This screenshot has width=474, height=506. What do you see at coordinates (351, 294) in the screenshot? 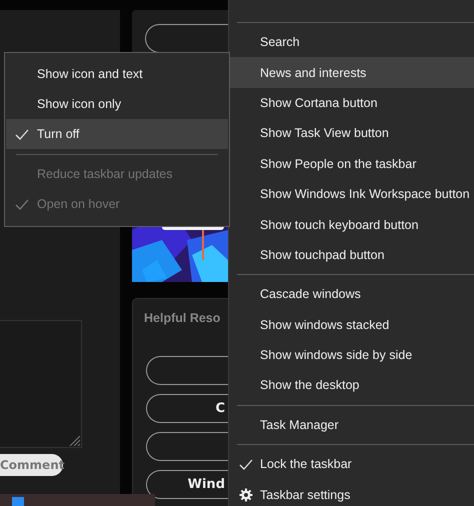
I see `menu-item: Cascade windows` at bounding box center [351, 294].